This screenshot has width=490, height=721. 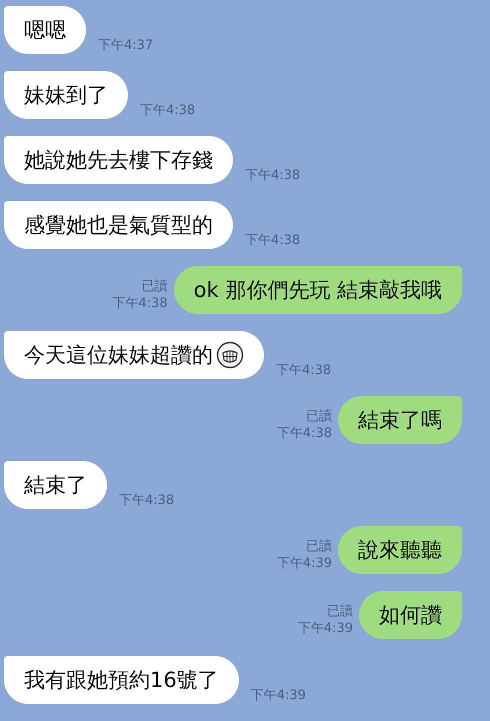 What do you see at coordinates (318, 290) in the screenshot?
I see `message-bubble: ok 那你們先玩 結束敲我哦` at bounding box center [318, 290].